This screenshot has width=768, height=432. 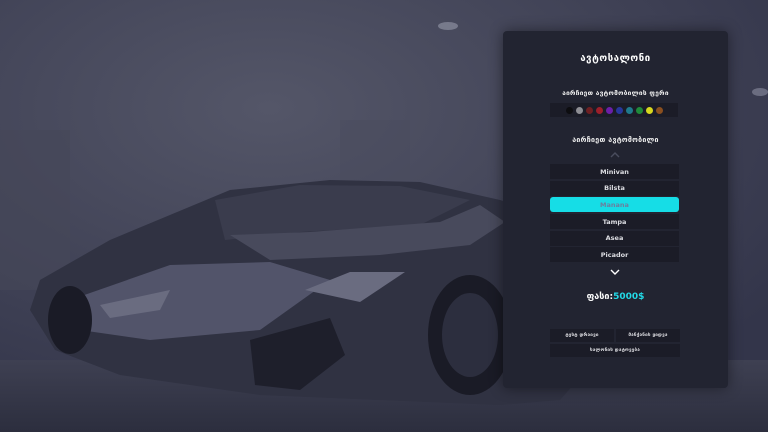 What do you see at coordinates (615, 350) in the screenshot?
I see `exit-showroom-button: სალონის დატოვება` at bounding box center [615, 350].